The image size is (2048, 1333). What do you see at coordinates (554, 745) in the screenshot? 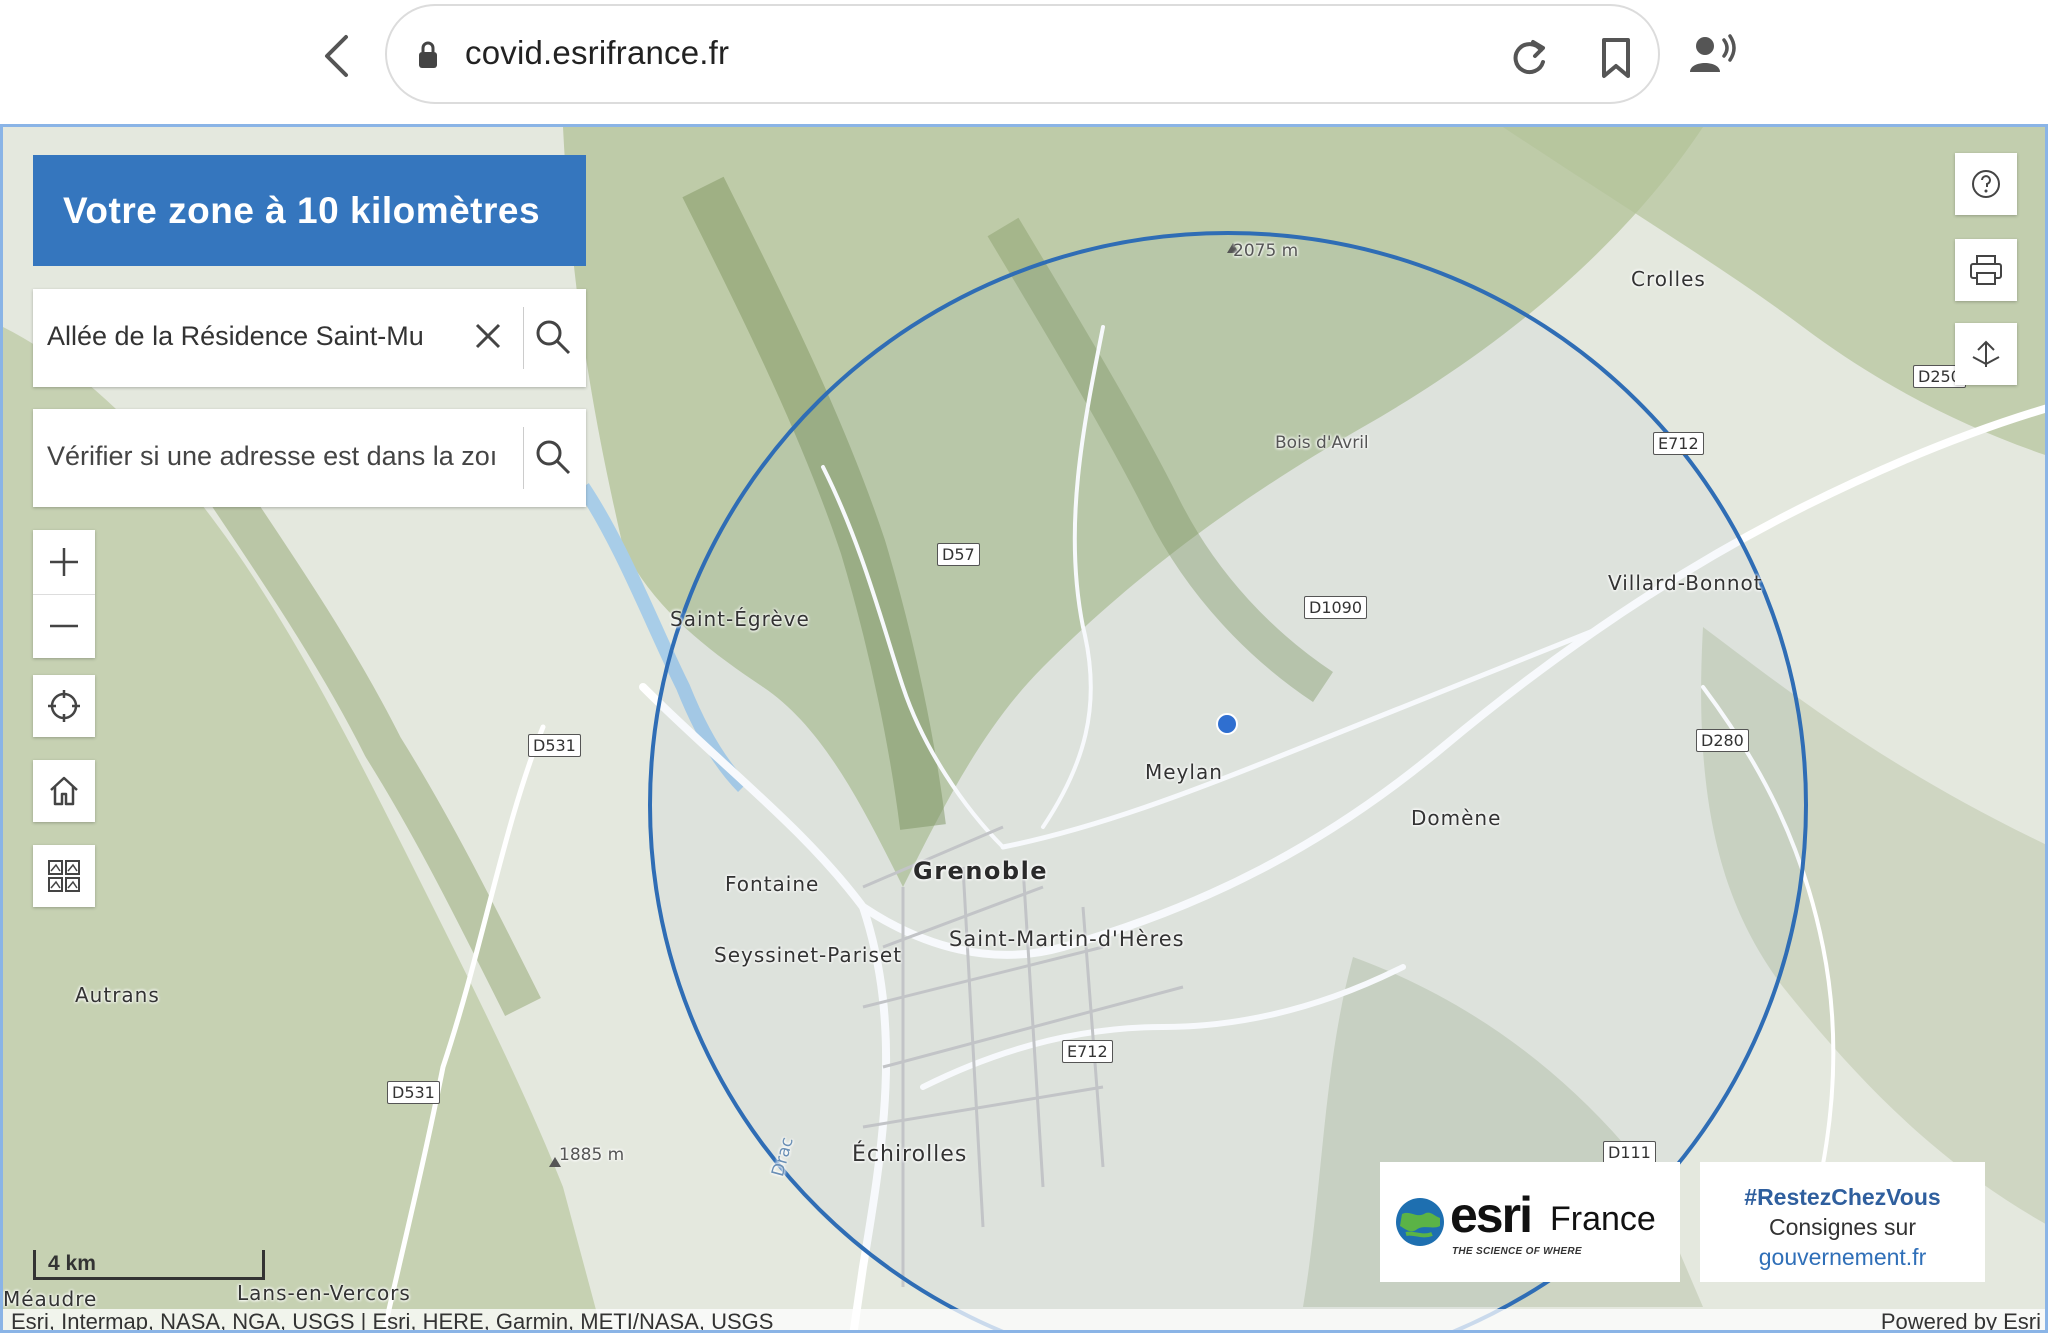
I see `road-shield-d531-north: D531` at bounding box center [554, 745].